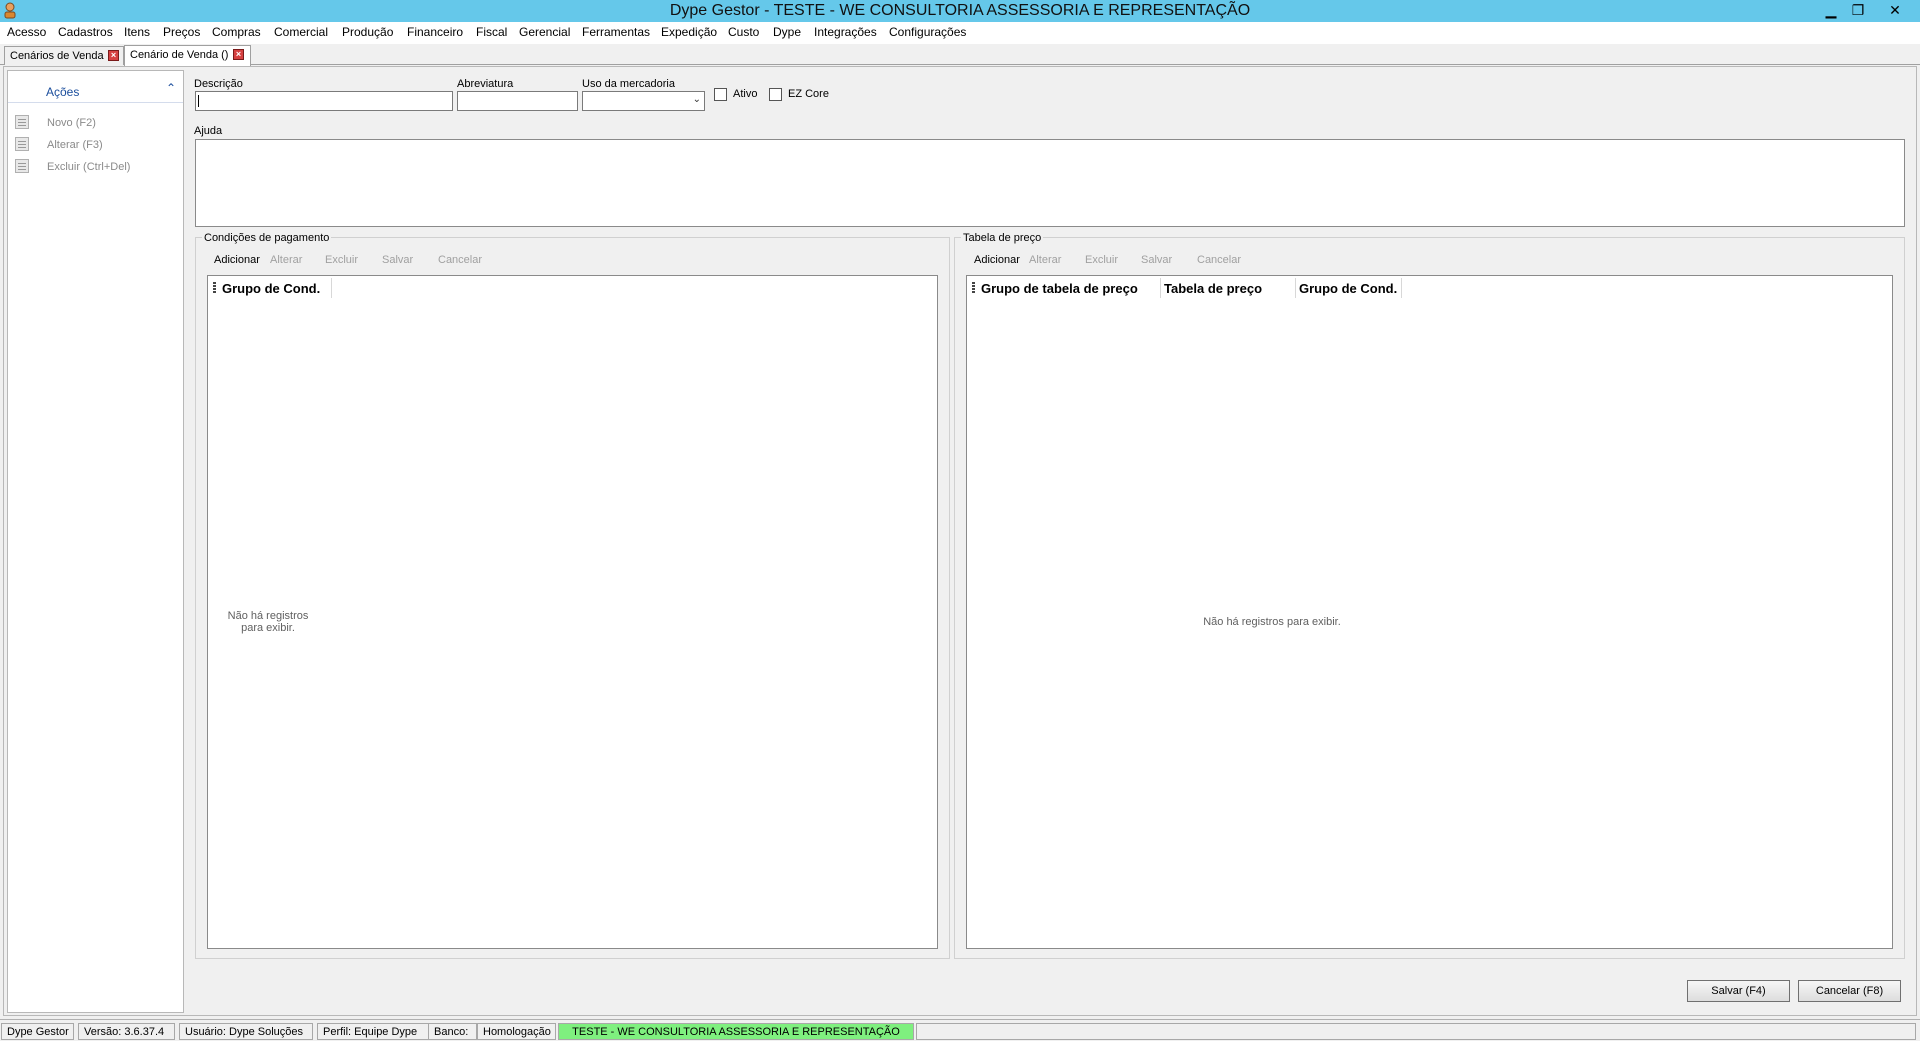 Image resolution: width=1920 pixels, height=1041 pixels. Describe the element at coordinates (927, 32) in the screenshot. I see `menu-configuracoes: Configurações` at that location.